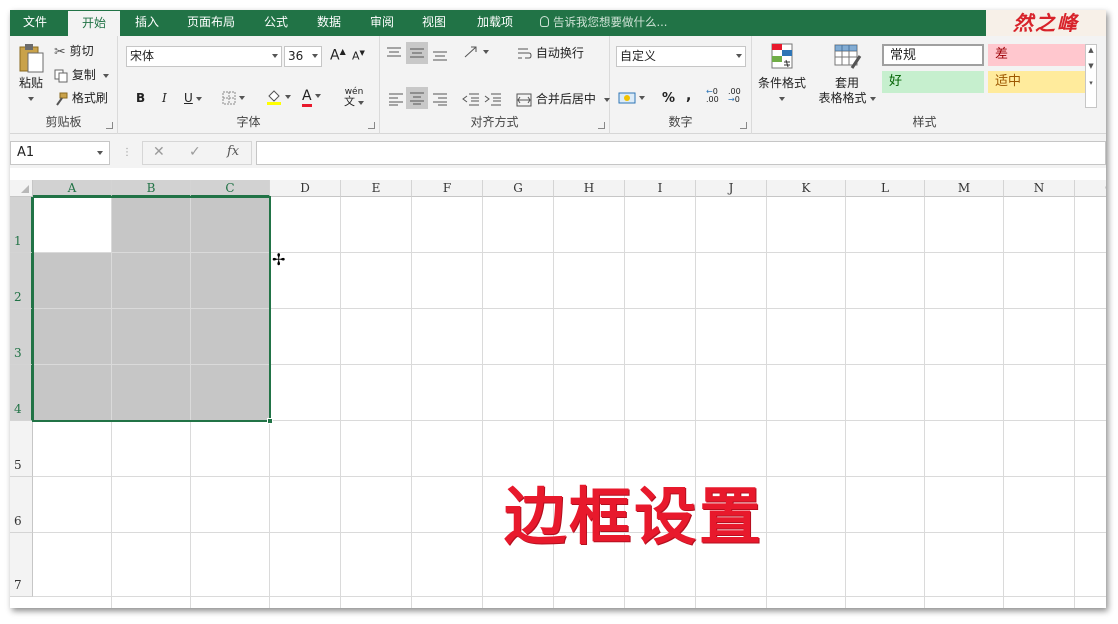  Describe the element at coordinates (495, 23) in the screenshot. I see `tab-addins: 加载项` at that location.